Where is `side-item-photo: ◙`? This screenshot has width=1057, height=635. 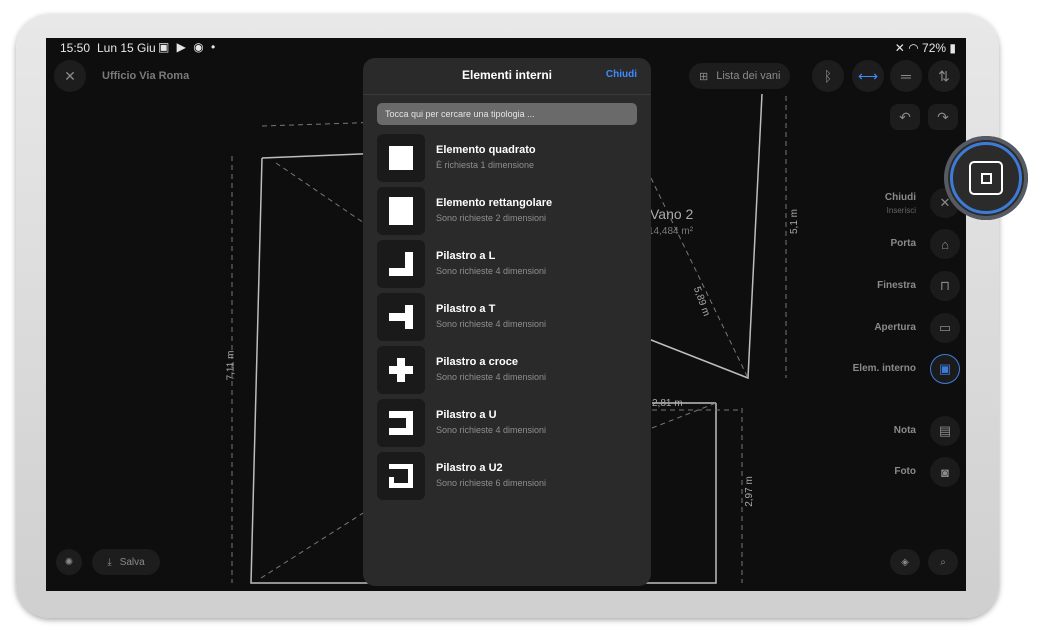 side-item-photo: ◙ is located at coordinates (945, 472).